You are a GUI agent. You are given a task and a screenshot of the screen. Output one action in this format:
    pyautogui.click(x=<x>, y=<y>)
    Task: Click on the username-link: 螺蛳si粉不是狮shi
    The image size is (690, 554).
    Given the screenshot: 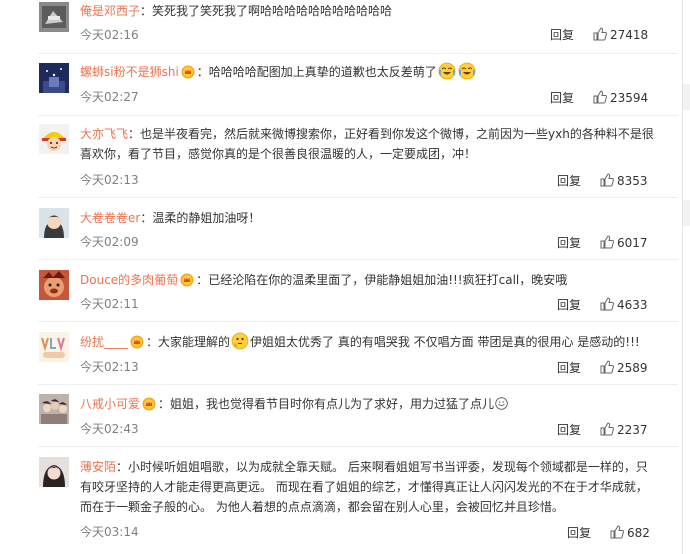 What is the action you would take?
    pyautogui.click(x=129, y=72)
    